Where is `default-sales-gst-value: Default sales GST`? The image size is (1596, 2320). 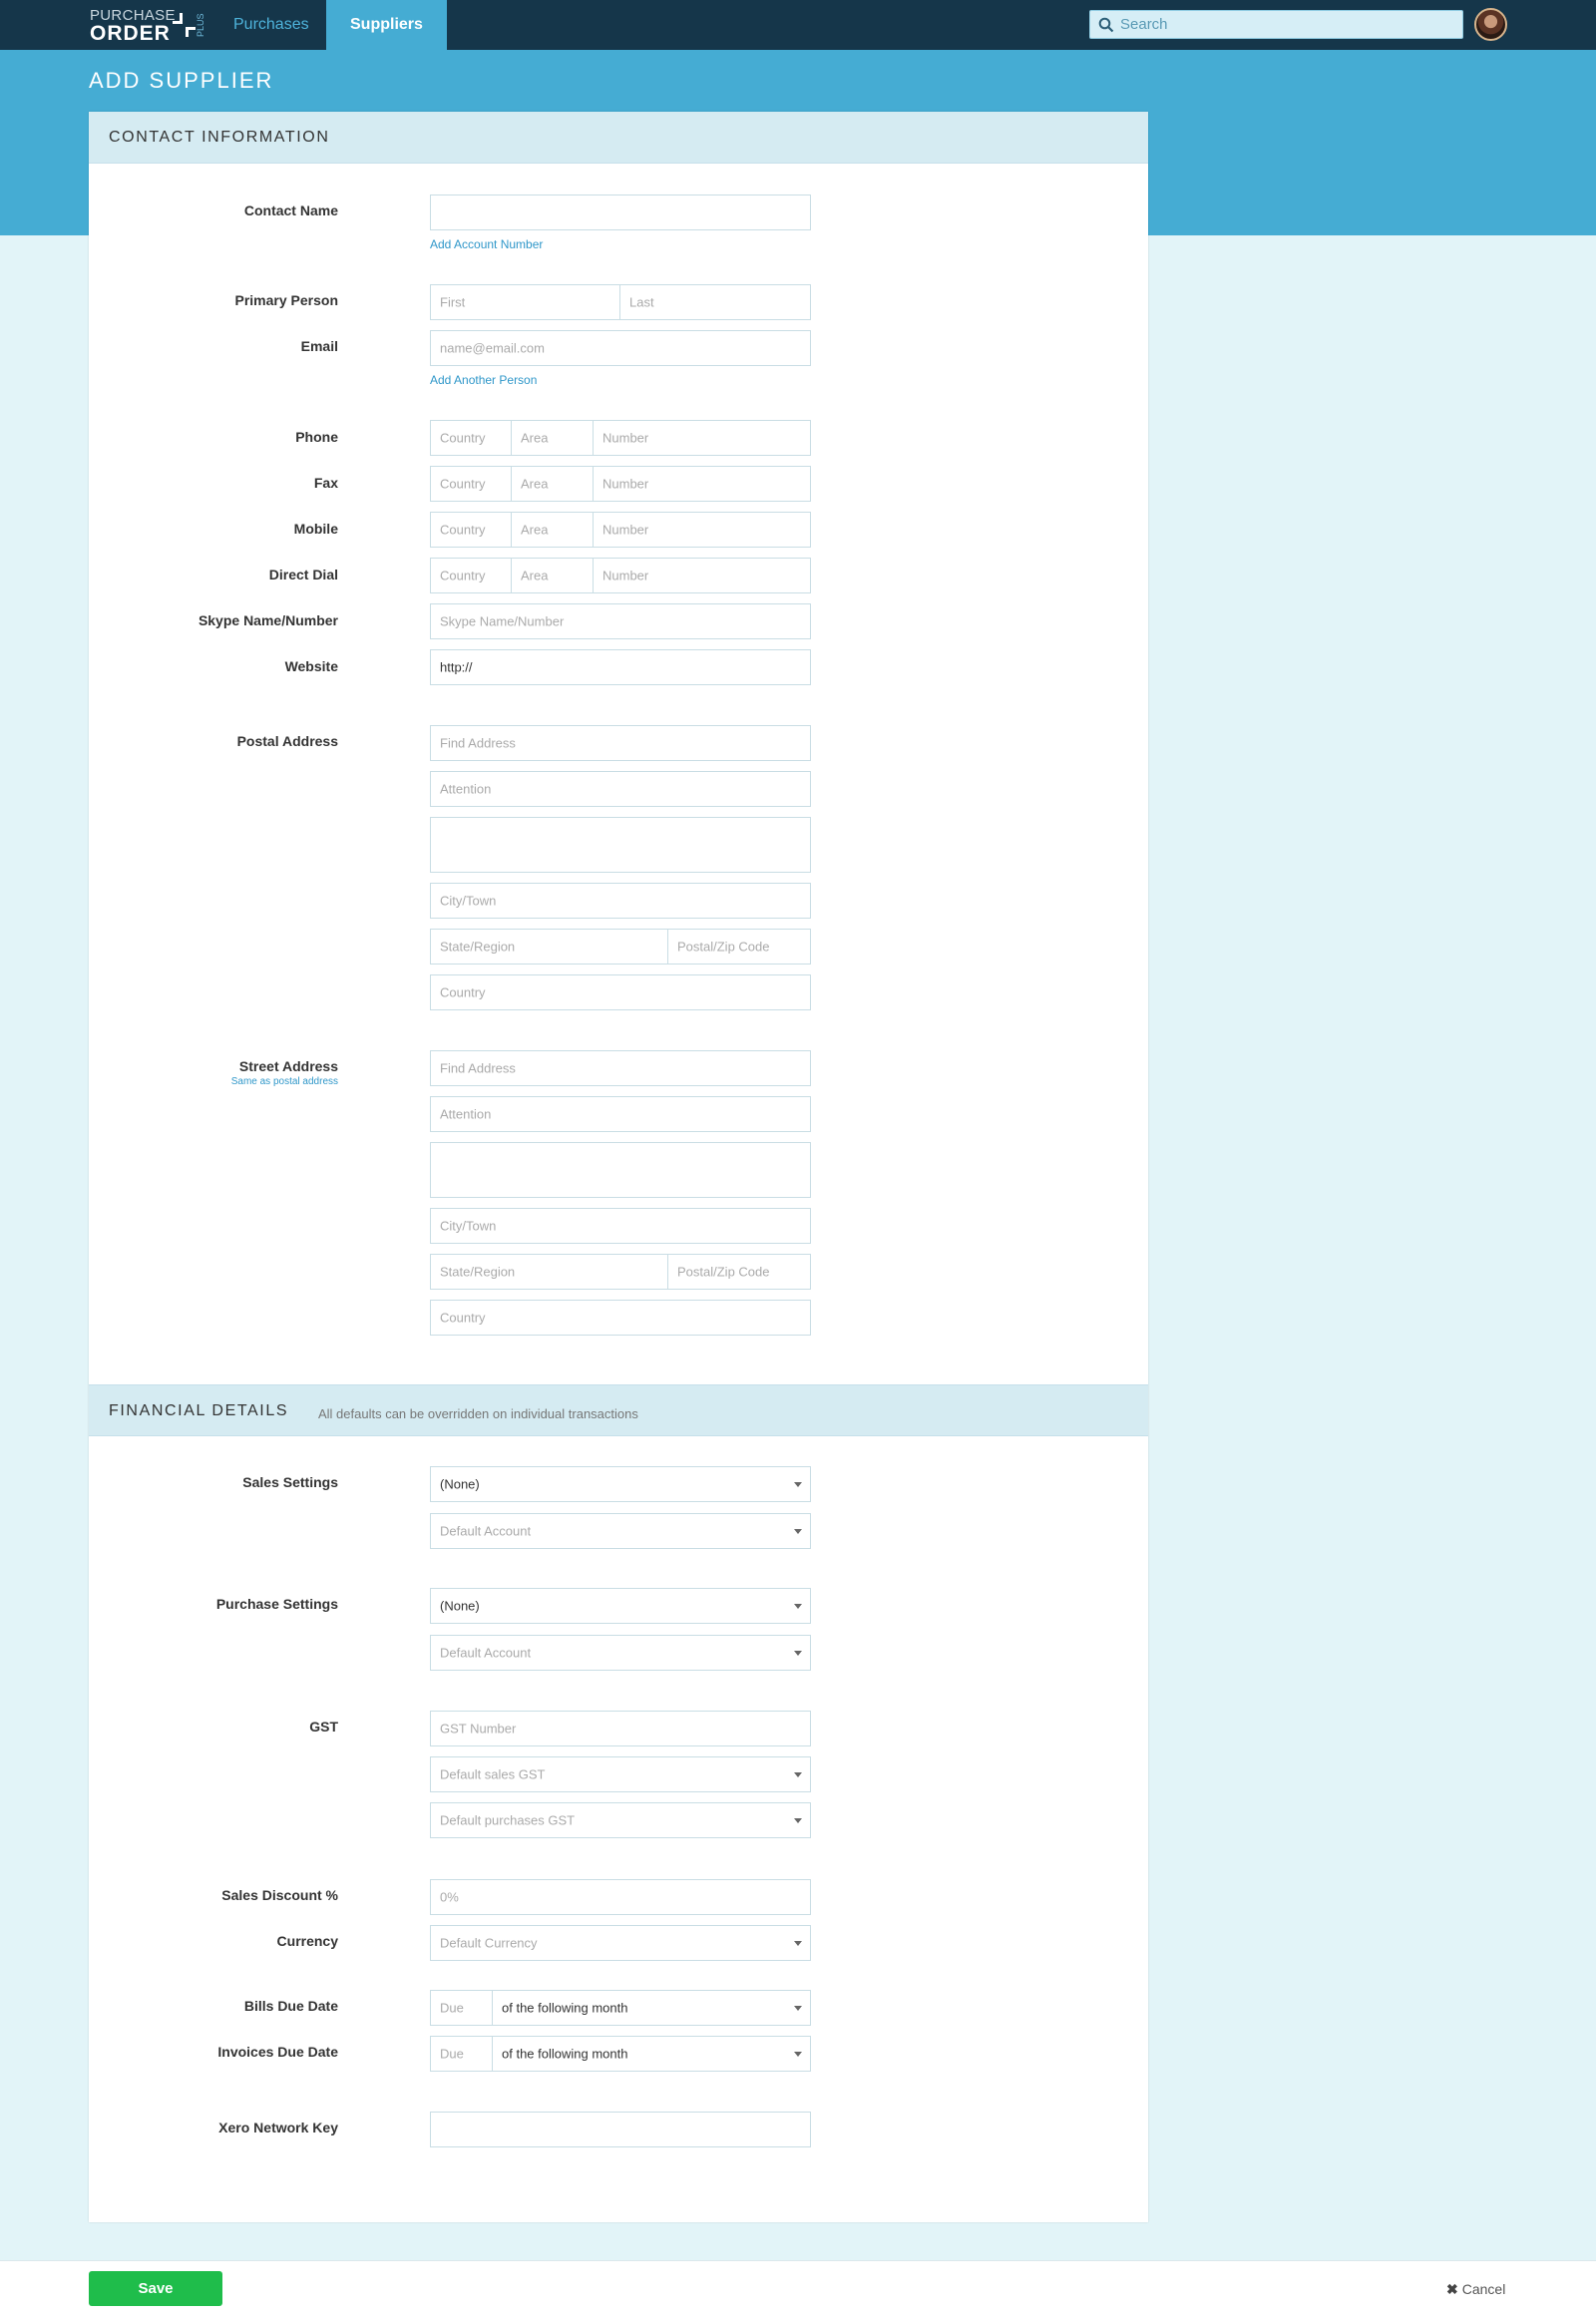 default-sales-gst-value: Default sales GST is located at coordinates (493, 1774).